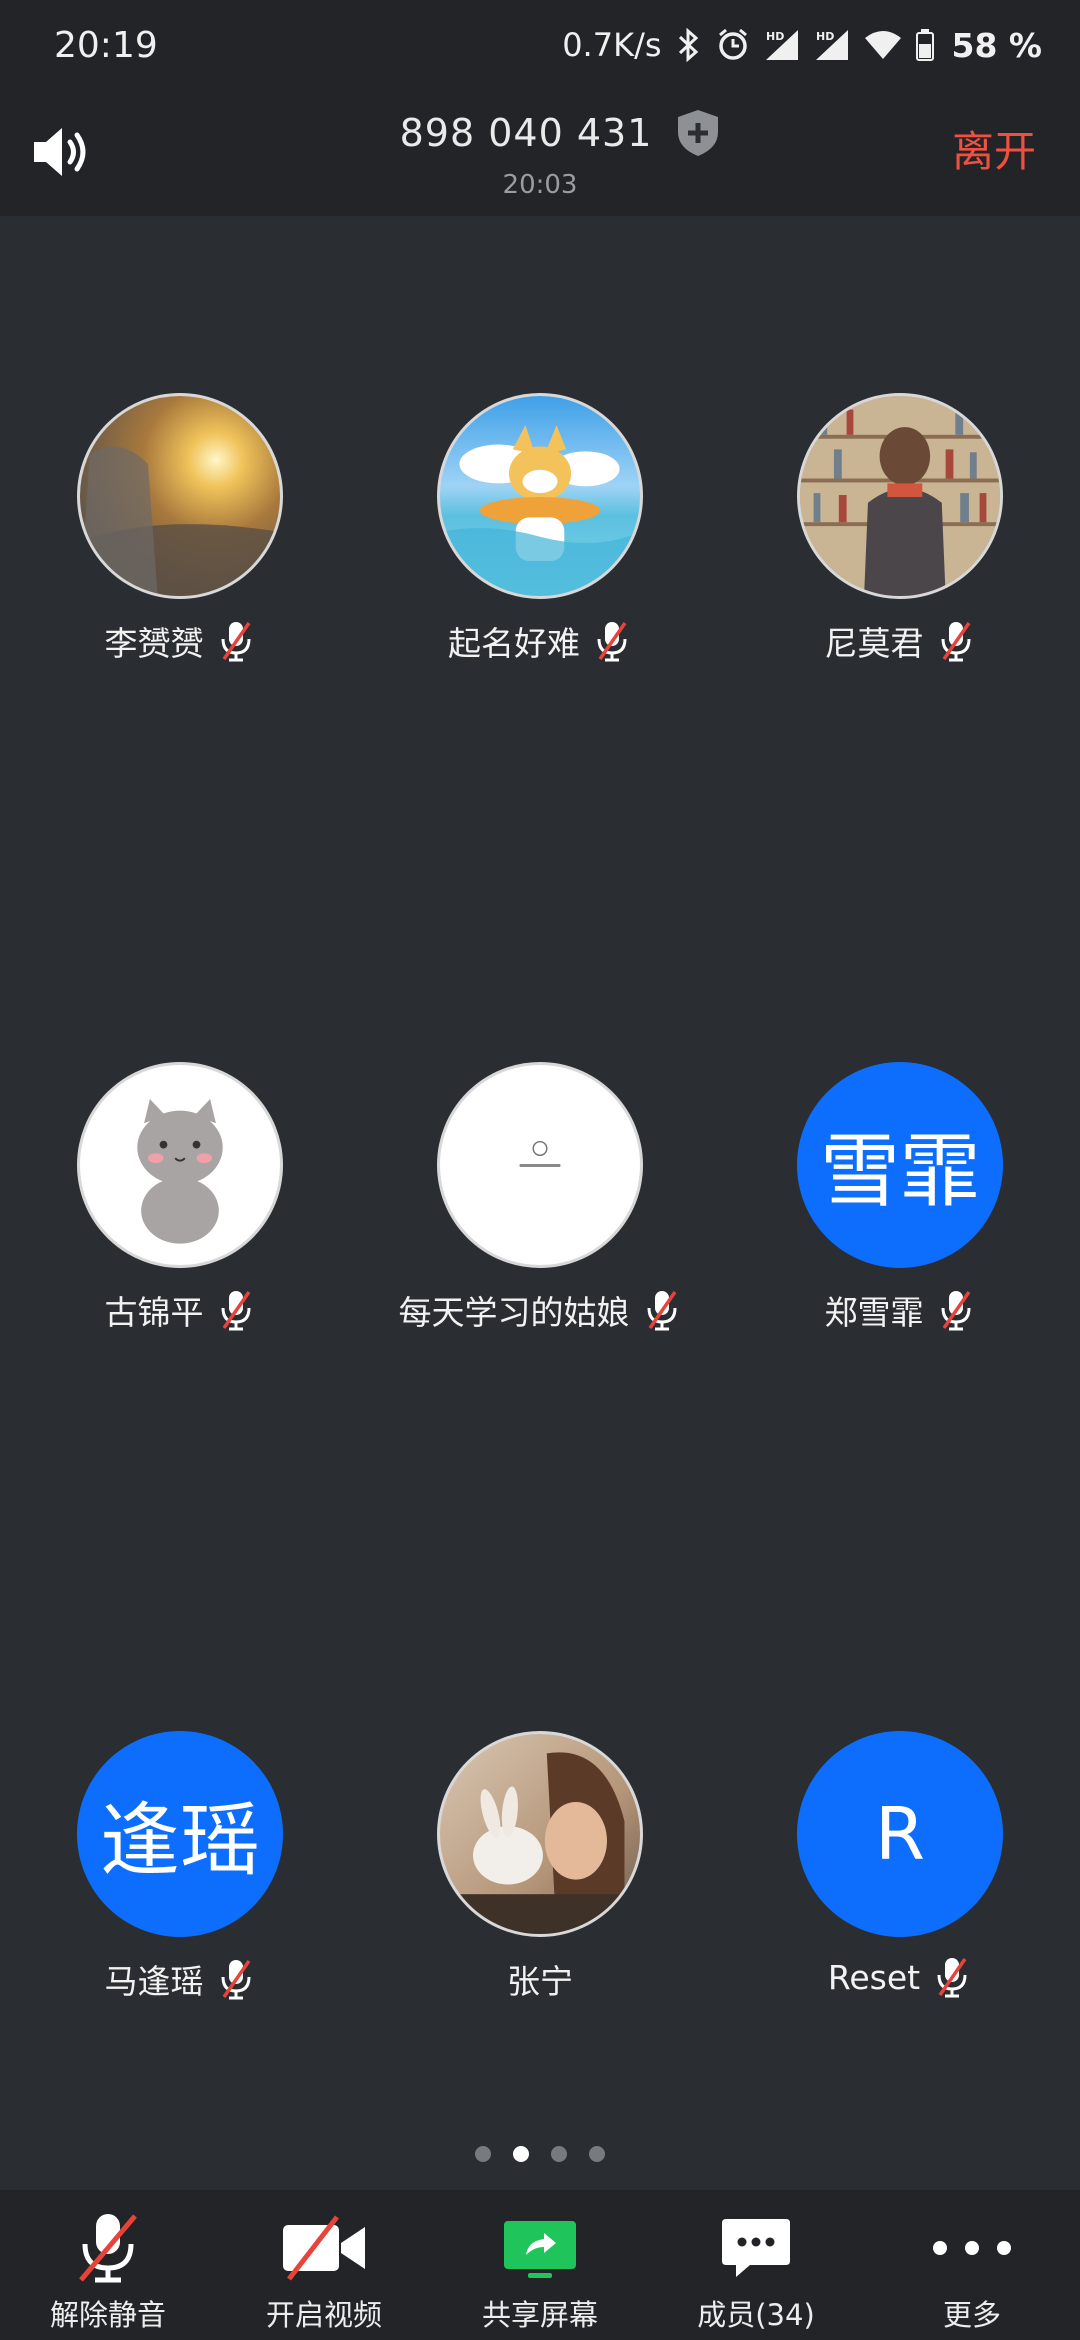  I want to click on participant-tile: R Reset, so click(900, 1865).